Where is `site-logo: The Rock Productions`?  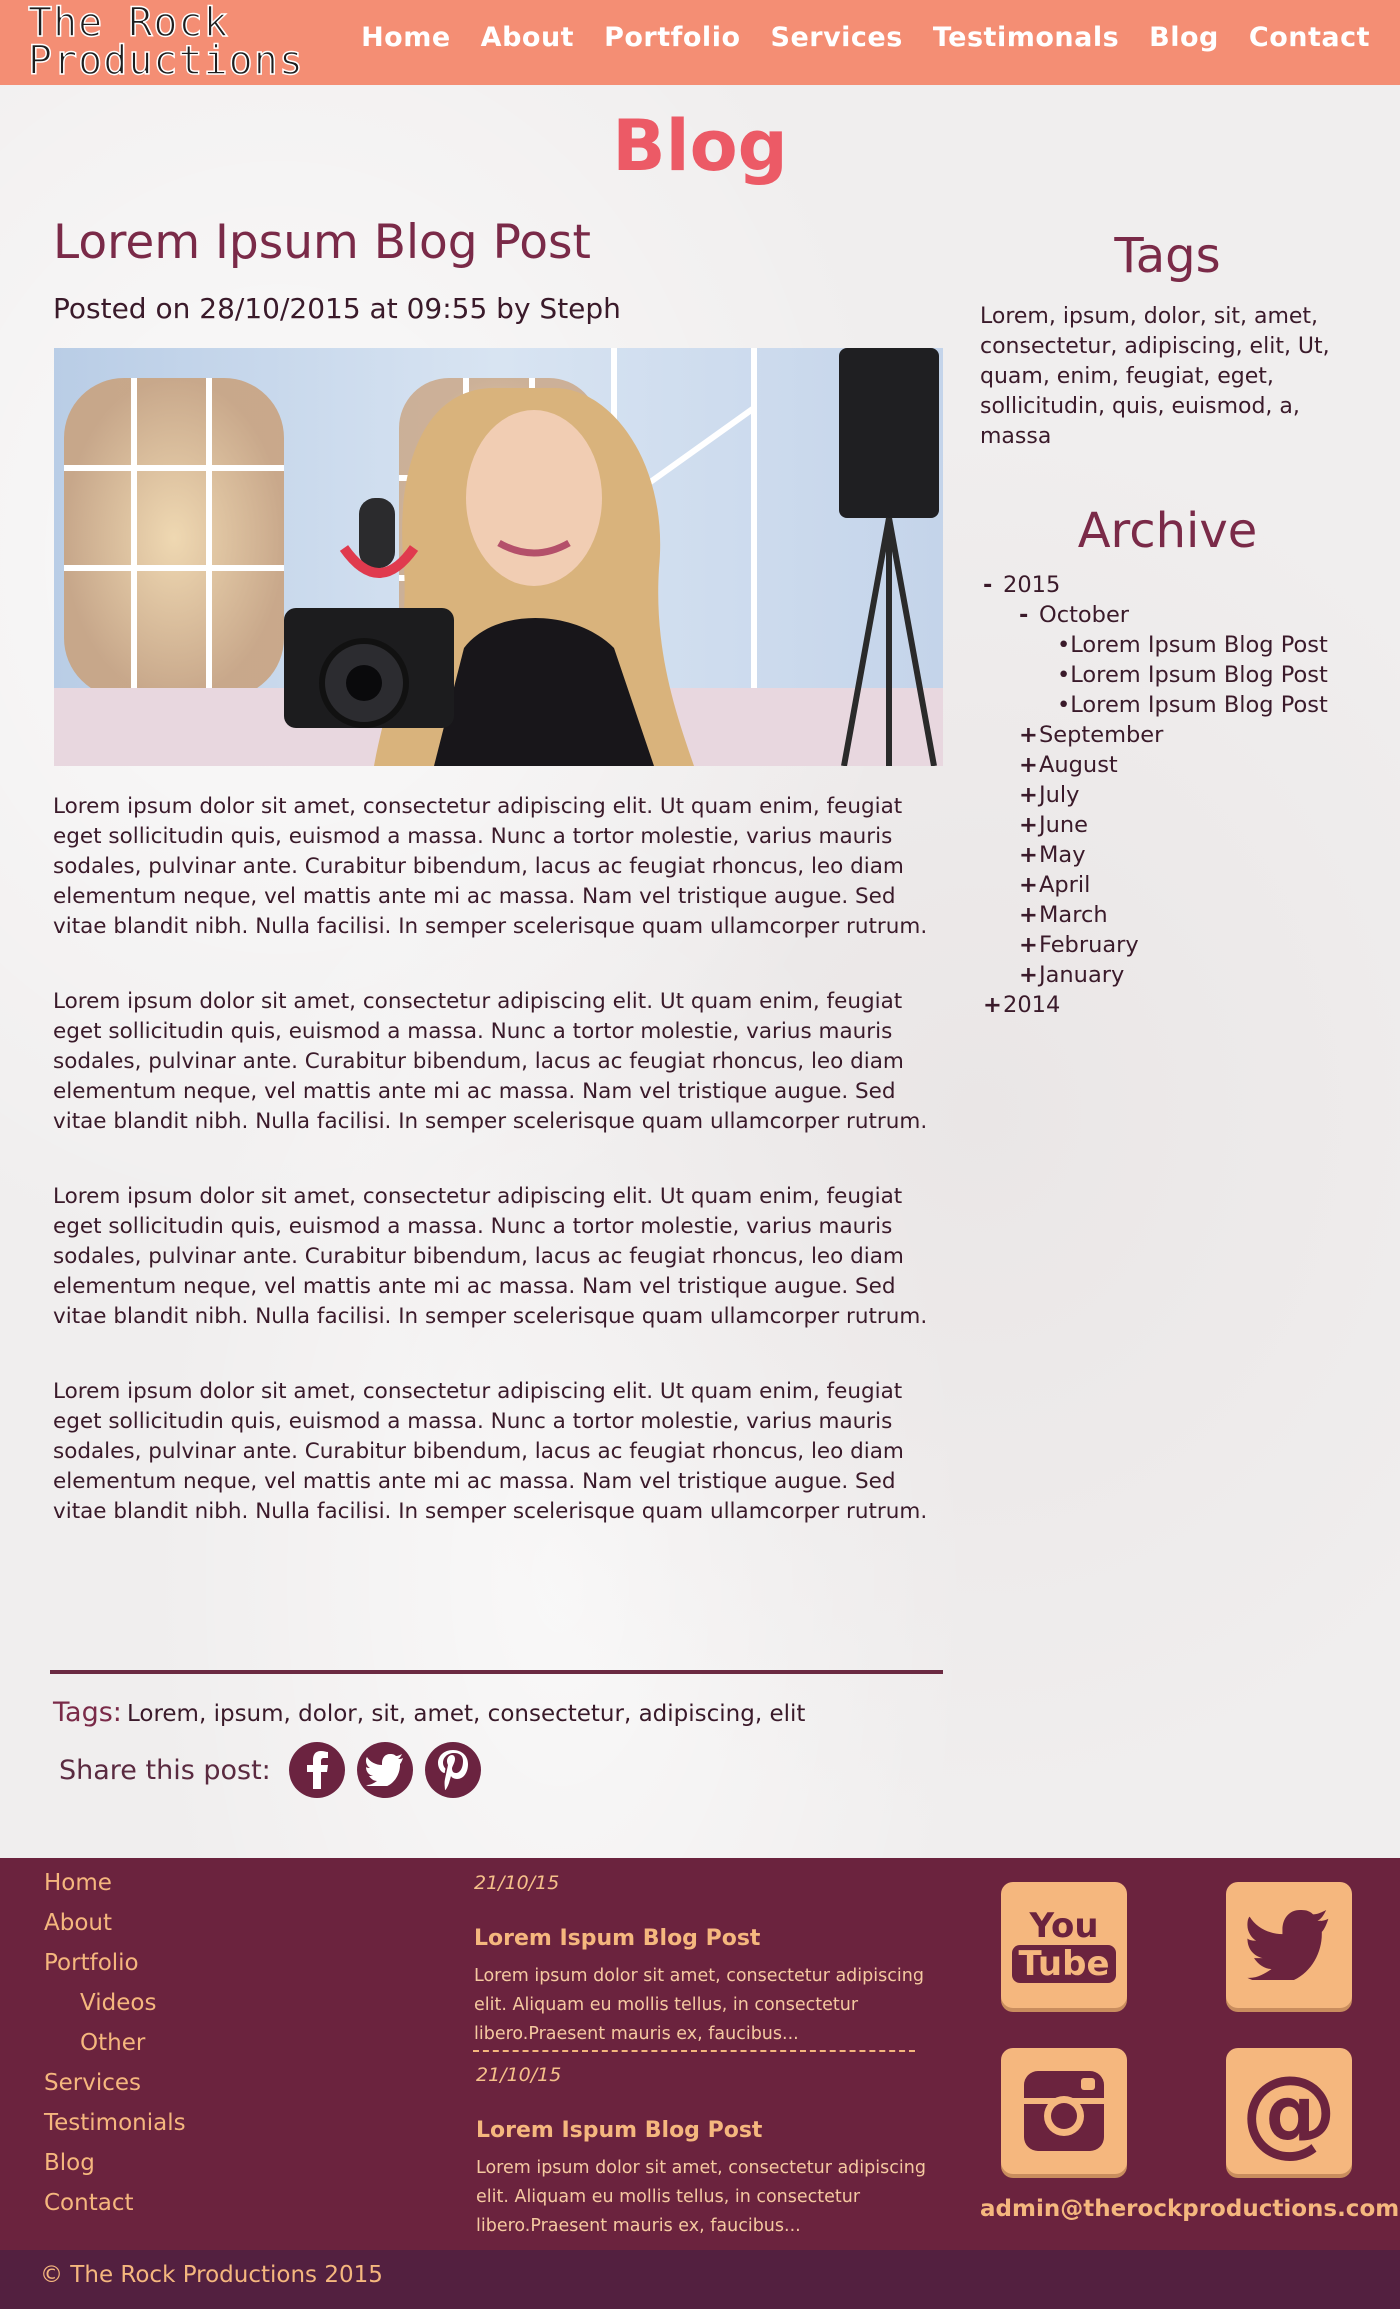 site-logo: The Rock Productions is located at coordinates (172, 43).